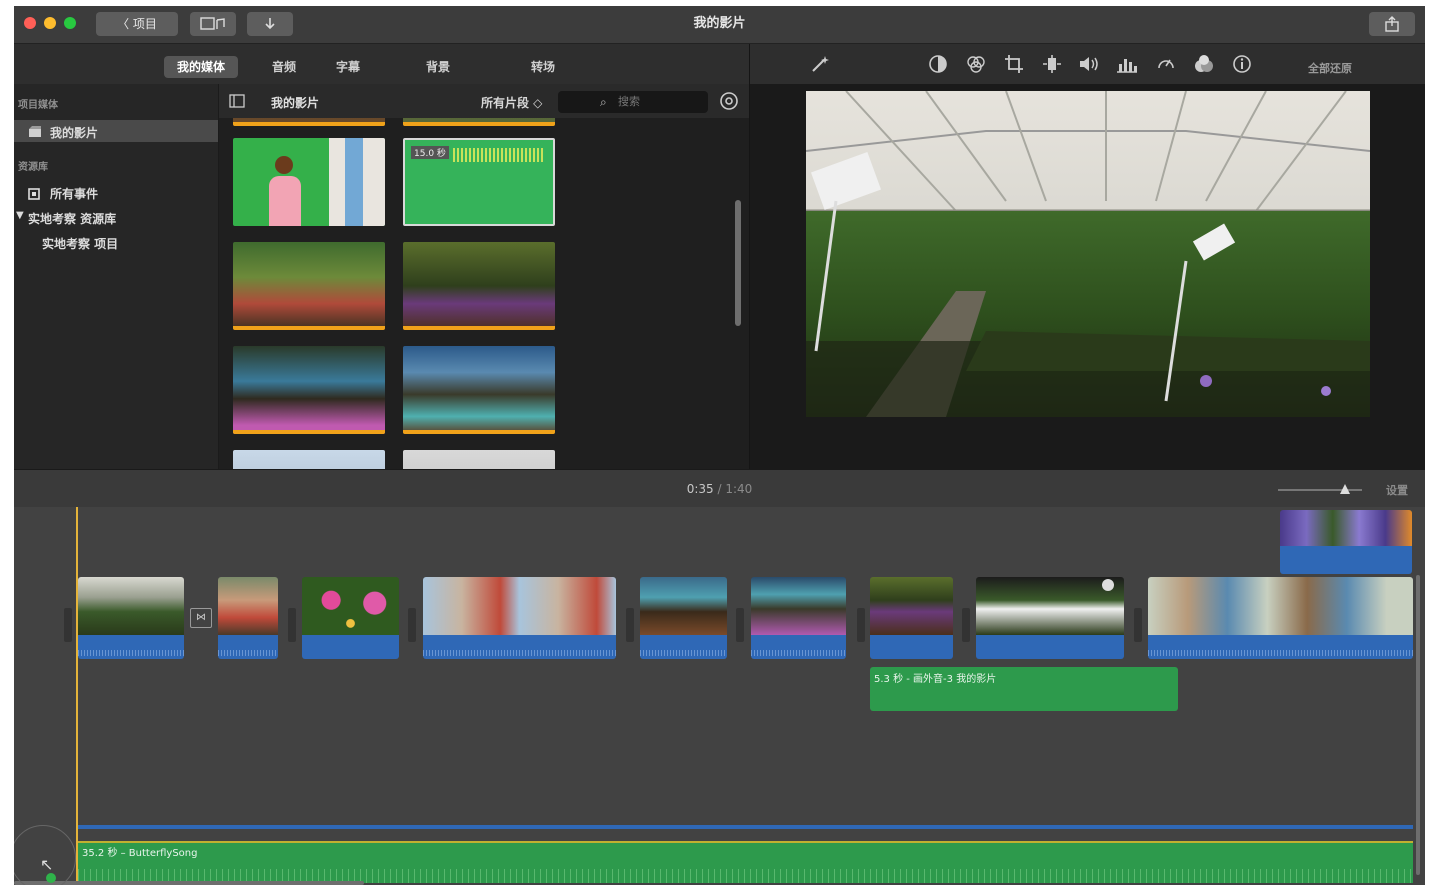 This screenshot has height=885, width=1435. I want to click on viewer-toolbar: 全部还原, so click(1087, 64).